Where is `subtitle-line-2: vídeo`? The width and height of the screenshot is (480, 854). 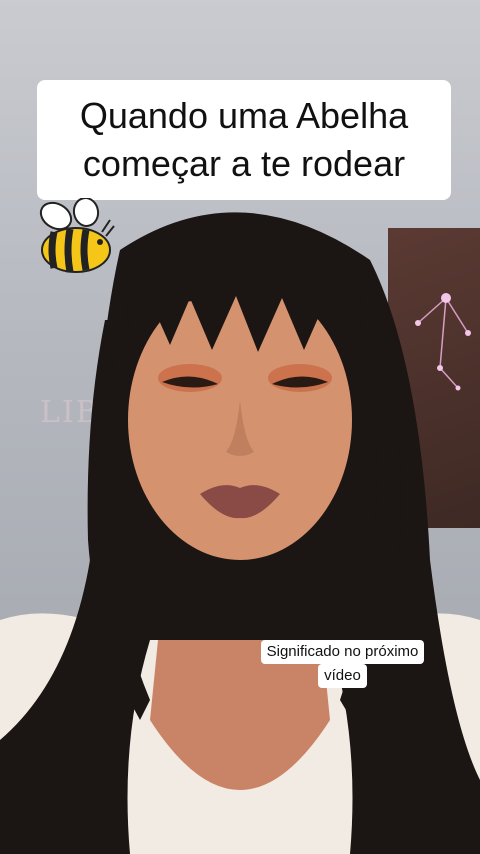 subtitle-line-2: vídeo is located at coordinates (342, 676).